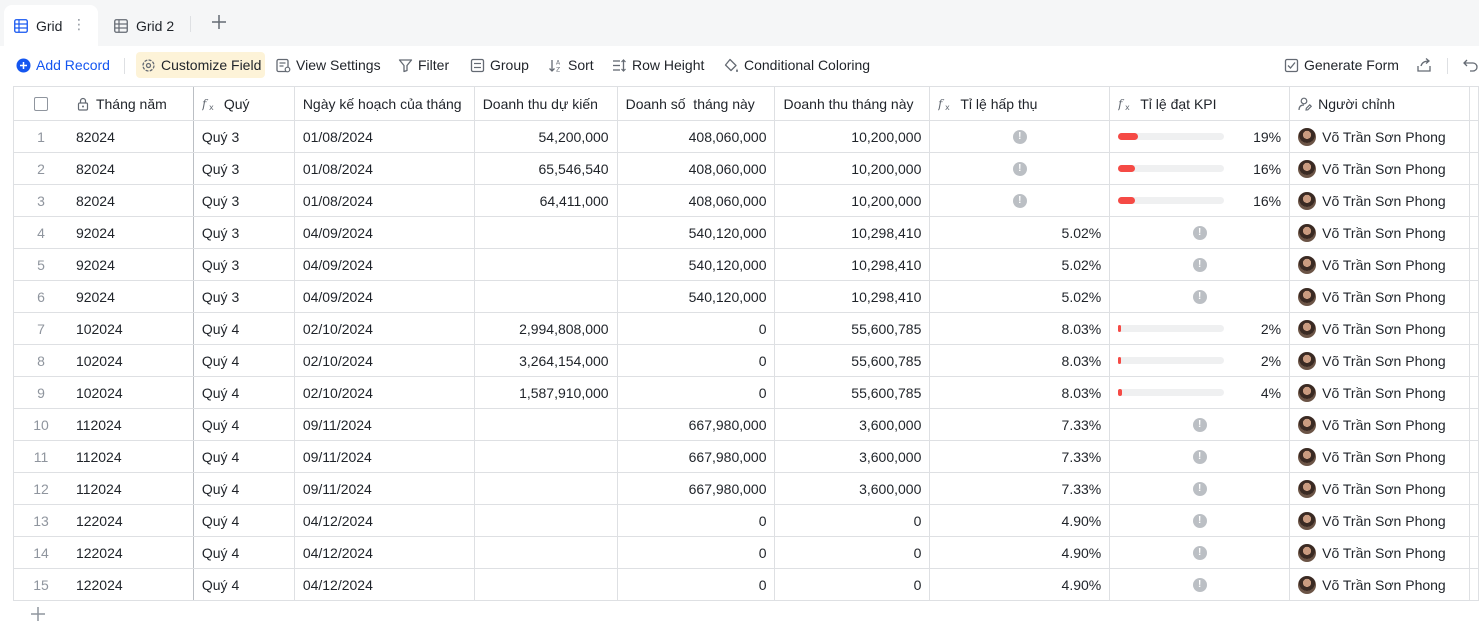 Image resolution: width=1479 pixels, height=622 pixels. I want to click on cell-ti-le-hap-thu: 4.90%, so click(1020, 520).